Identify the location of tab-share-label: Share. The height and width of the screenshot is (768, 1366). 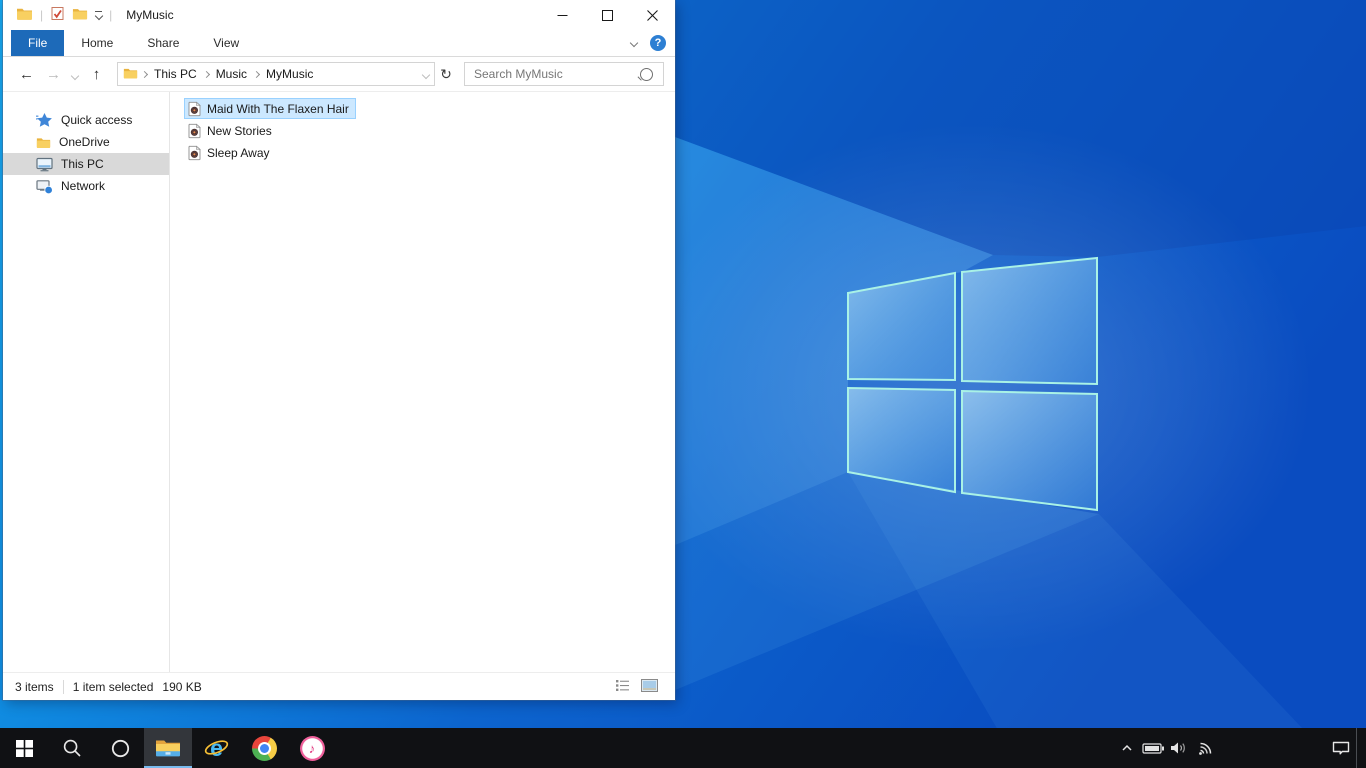
(163, 43).